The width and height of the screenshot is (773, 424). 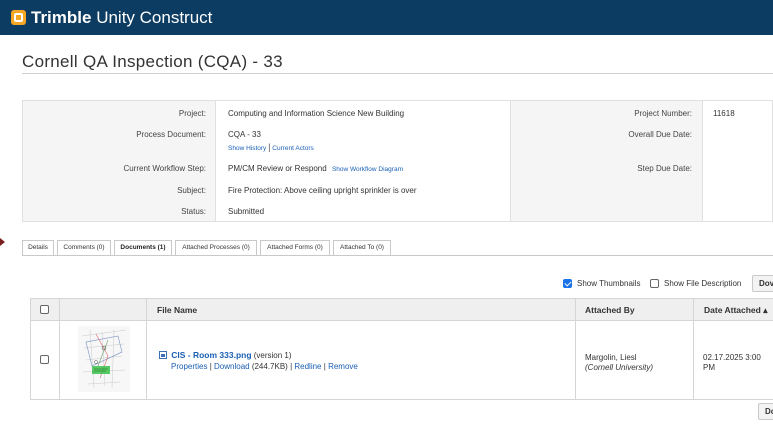 I want to click on workflow-step-label: Current Workflow Step:, so click(x=164, y=168).